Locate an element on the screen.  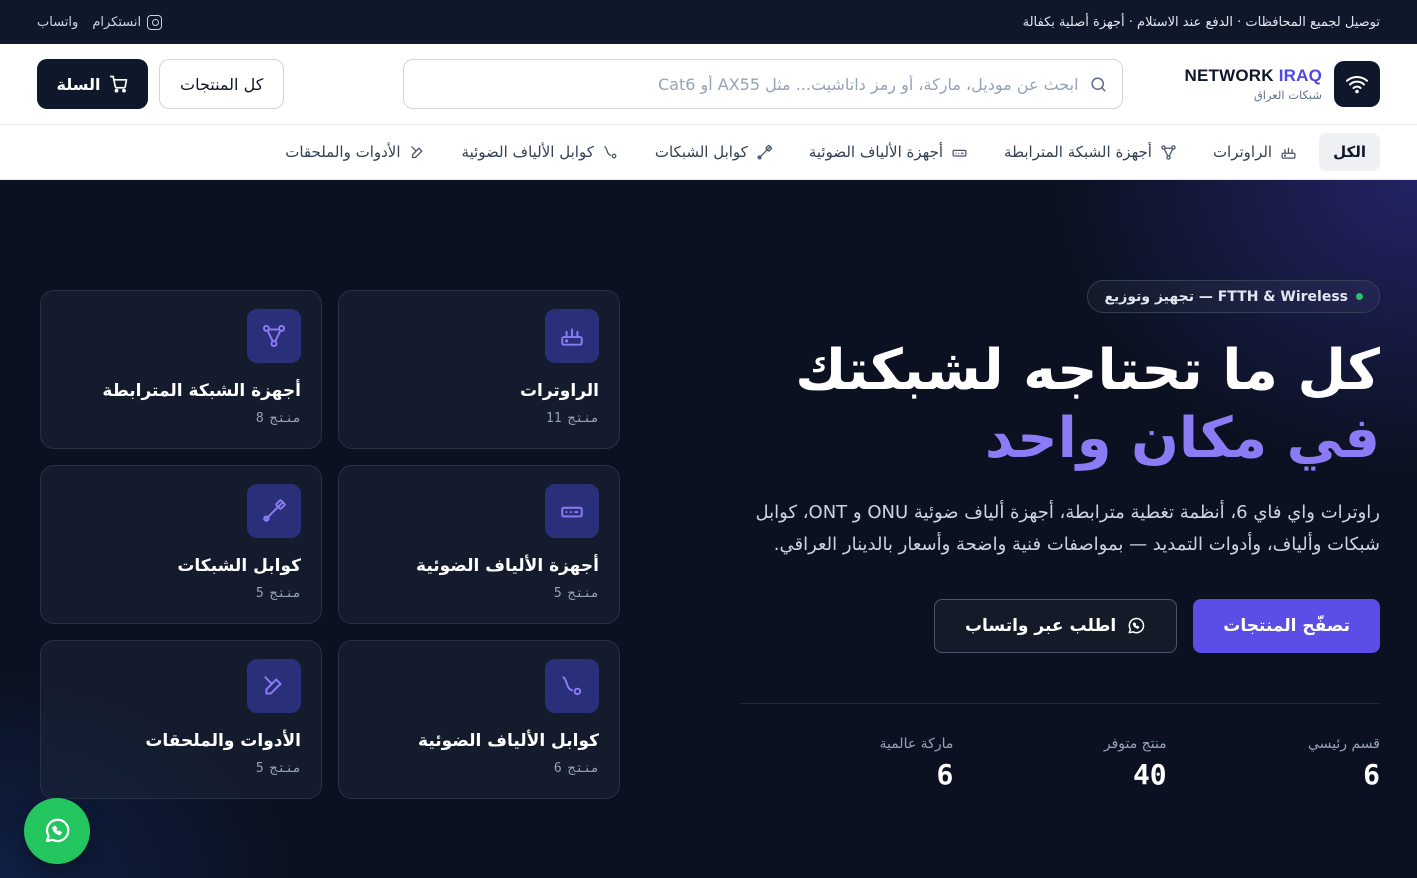
instagram-label: انستكرام is located at coordinates (117, 22).